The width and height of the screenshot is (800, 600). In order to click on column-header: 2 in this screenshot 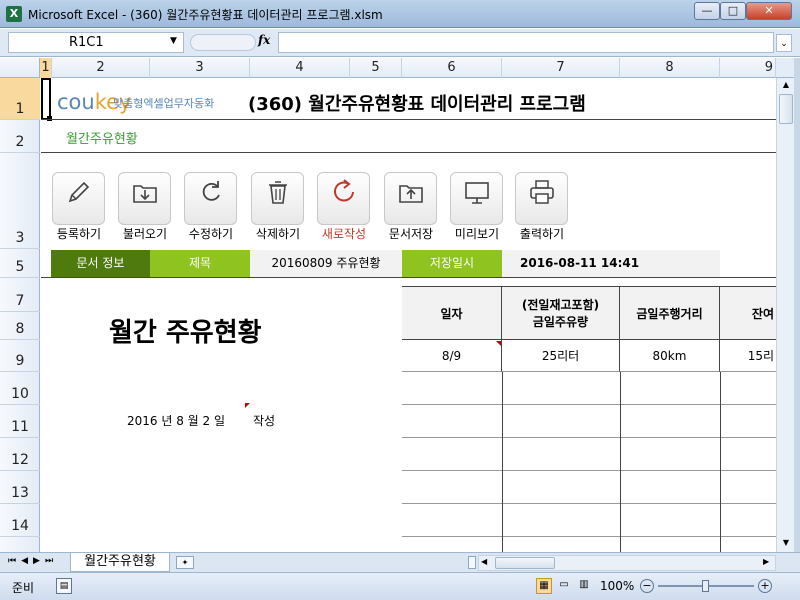, I will do `click(101, 68)`.